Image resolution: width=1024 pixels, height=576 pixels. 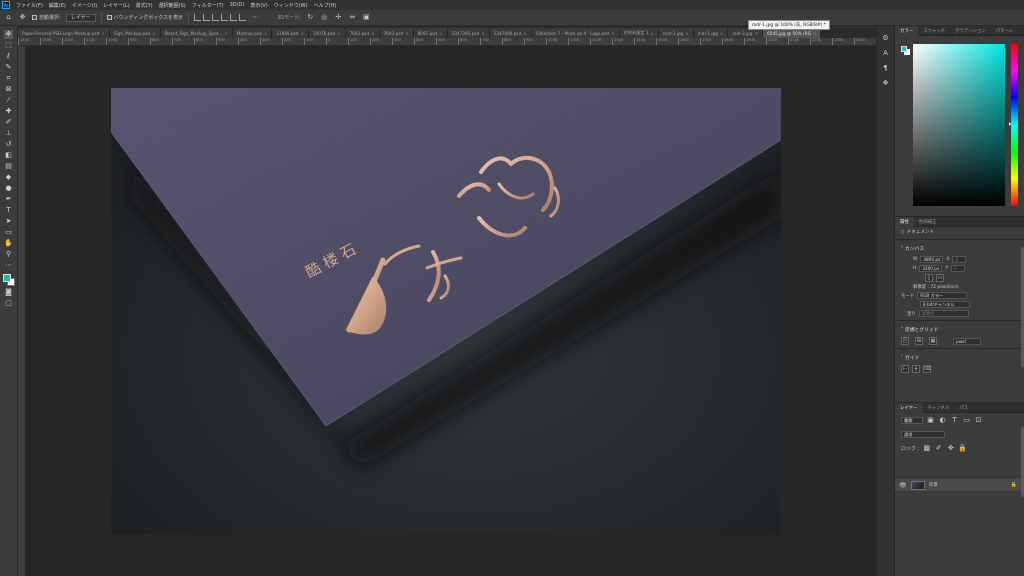 What do you see at coordinates (938, 408) in the screenshot?
I see `tab-channels: チャンネル` at bounding box center [938, 408].